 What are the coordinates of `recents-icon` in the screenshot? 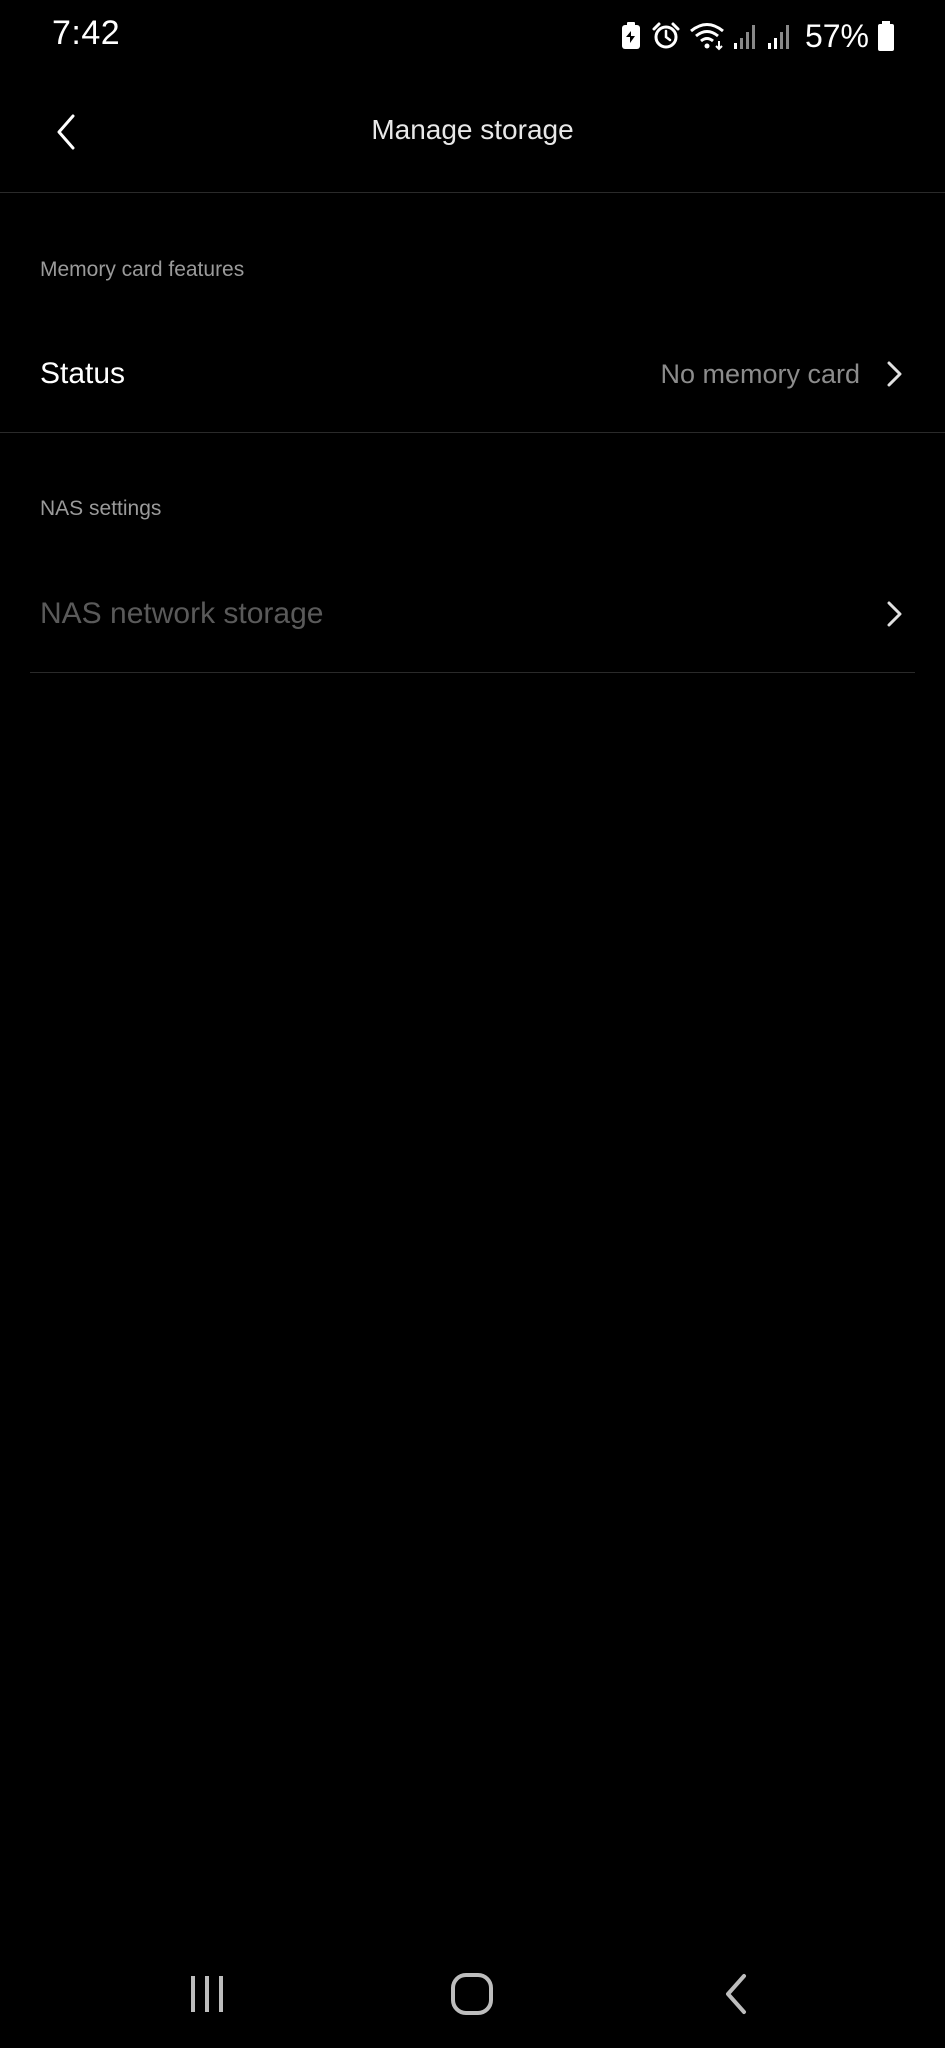 It's located at (207, 1994).